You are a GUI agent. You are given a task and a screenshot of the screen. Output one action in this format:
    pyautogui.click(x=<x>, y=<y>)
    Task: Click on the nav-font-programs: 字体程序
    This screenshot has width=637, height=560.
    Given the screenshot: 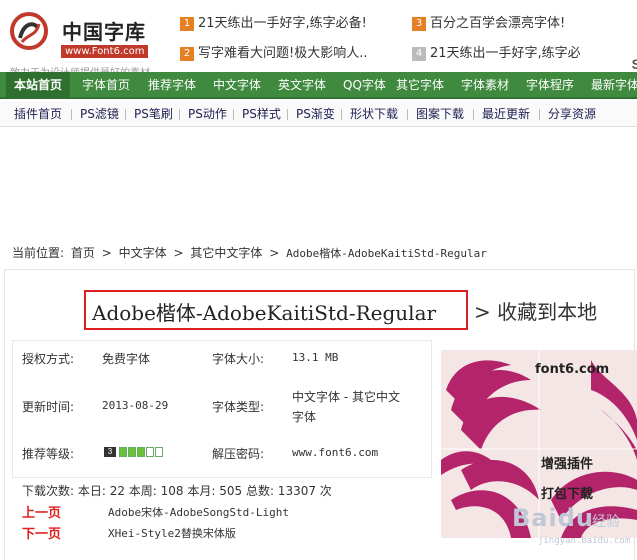 What is the action you would take?
    pyautogui.click(x=550, y=85)
    